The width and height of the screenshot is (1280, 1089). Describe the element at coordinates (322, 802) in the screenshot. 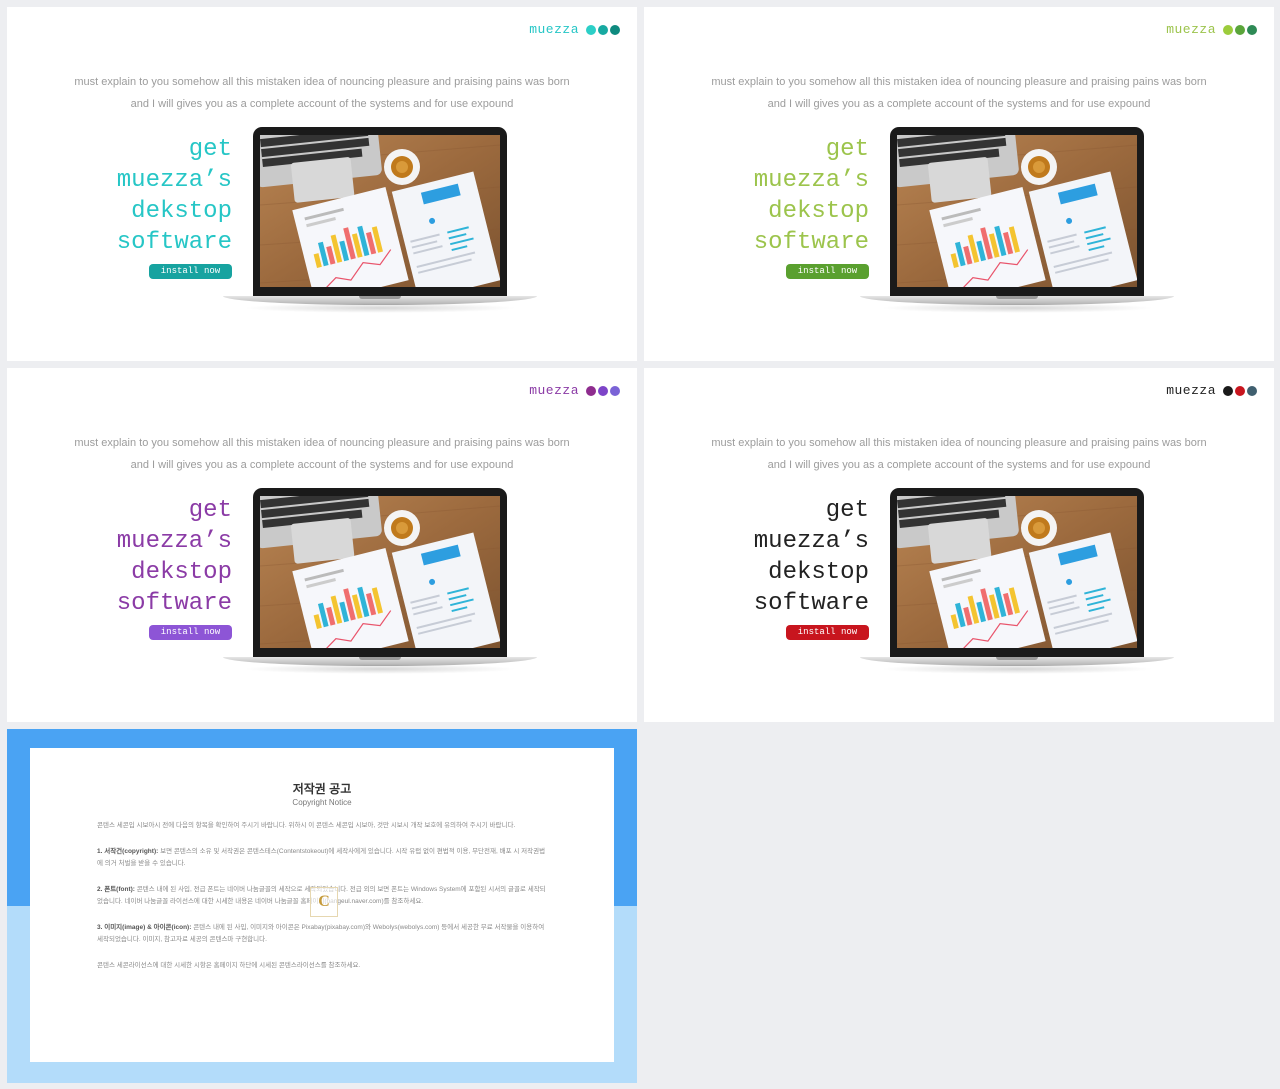

I see `copyright-subtitle: Copyright Notice` at that location.